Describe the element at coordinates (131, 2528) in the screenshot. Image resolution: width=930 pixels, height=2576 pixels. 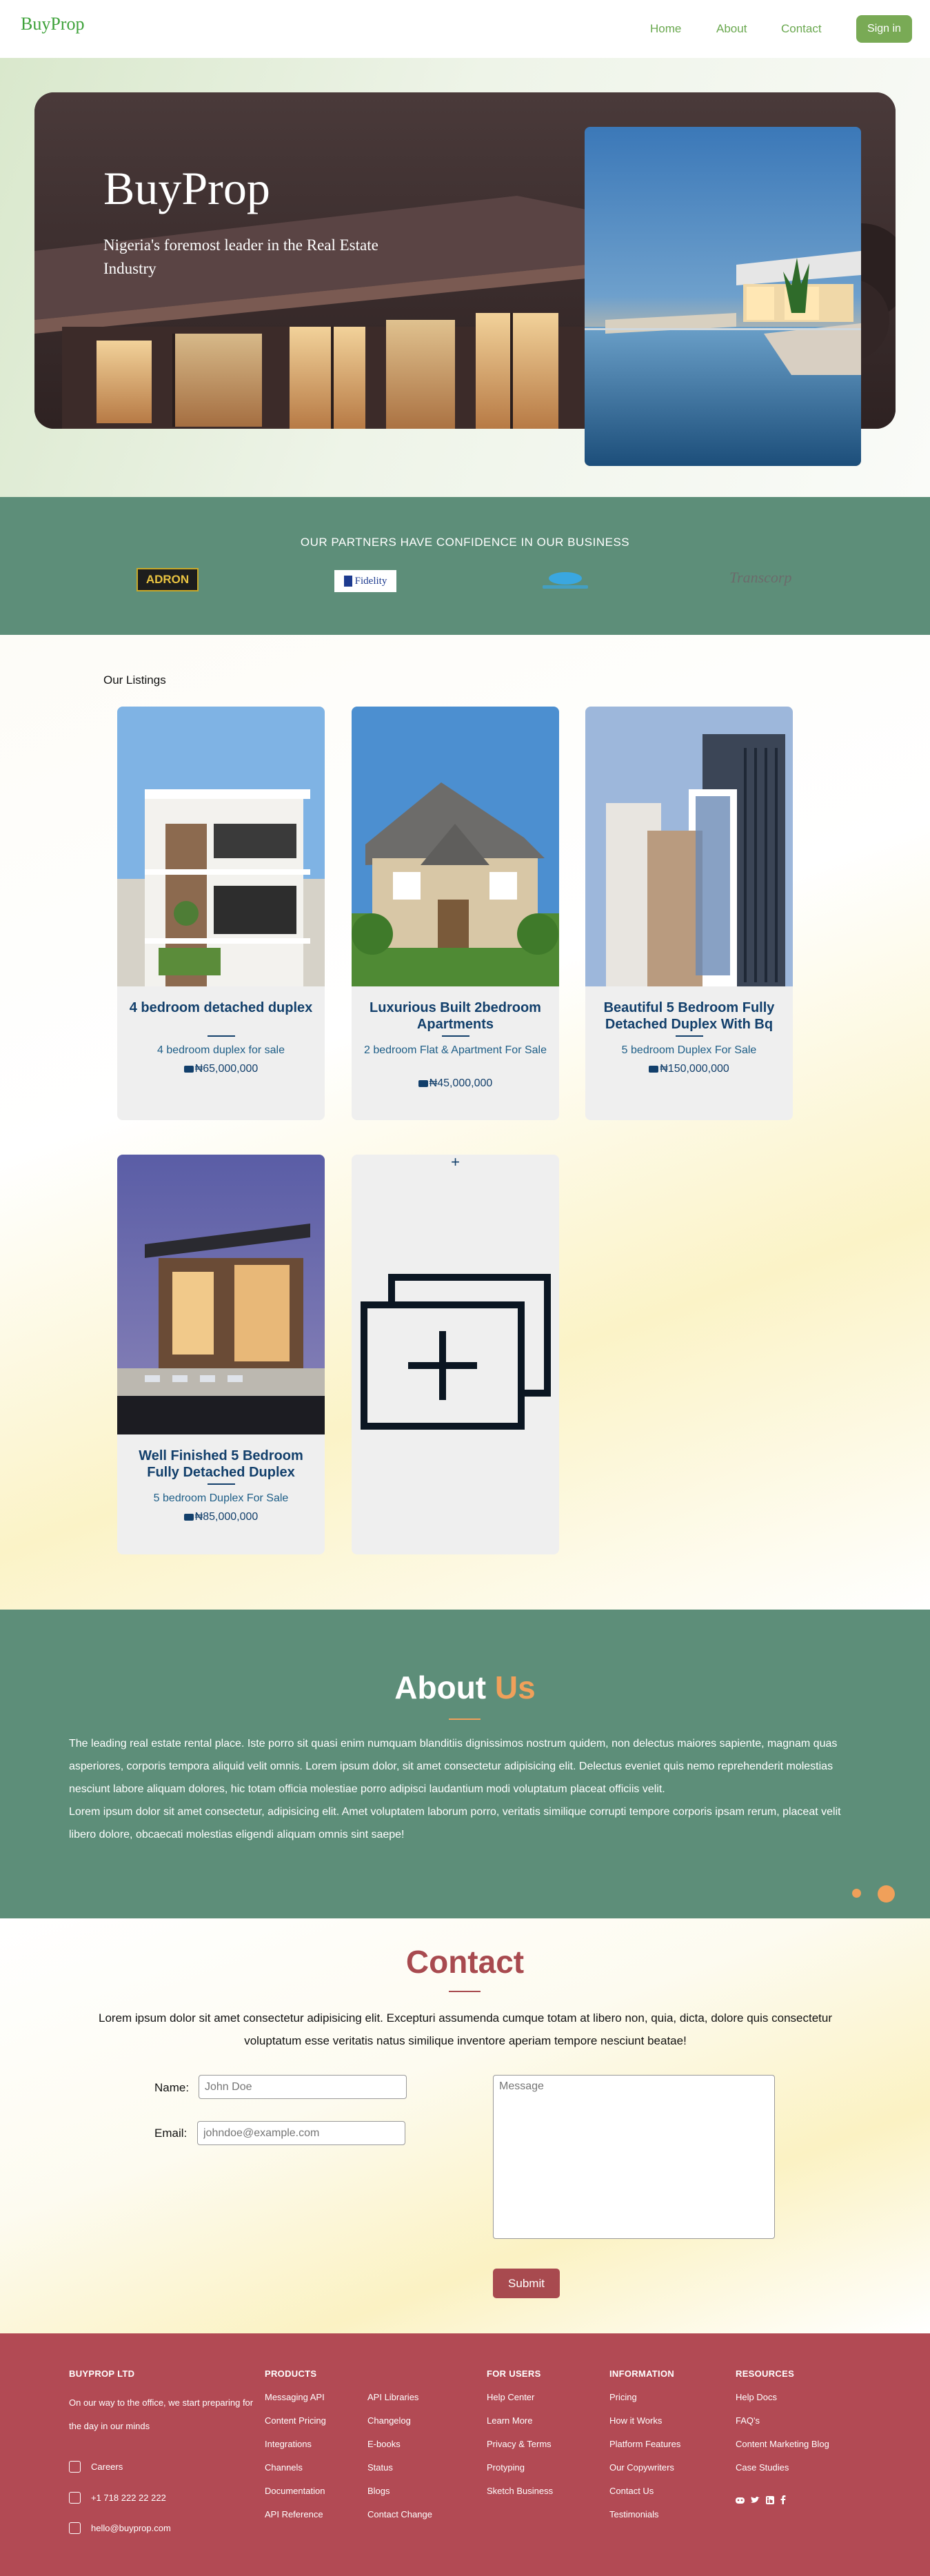
I see `footer-email: hello@buyprop.com` at that location.